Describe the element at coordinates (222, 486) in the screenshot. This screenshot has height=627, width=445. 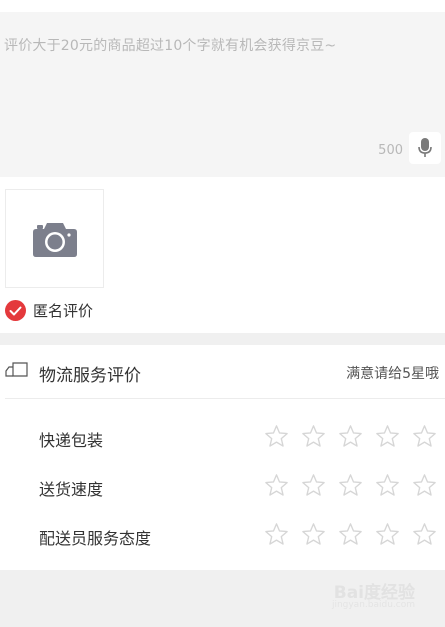
I see `rating-row-speed: 送货速度` at that location.